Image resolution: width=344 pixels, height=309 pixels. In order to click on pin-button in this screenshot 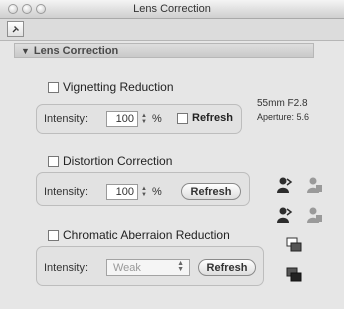, I will do `click(15, 29)`.